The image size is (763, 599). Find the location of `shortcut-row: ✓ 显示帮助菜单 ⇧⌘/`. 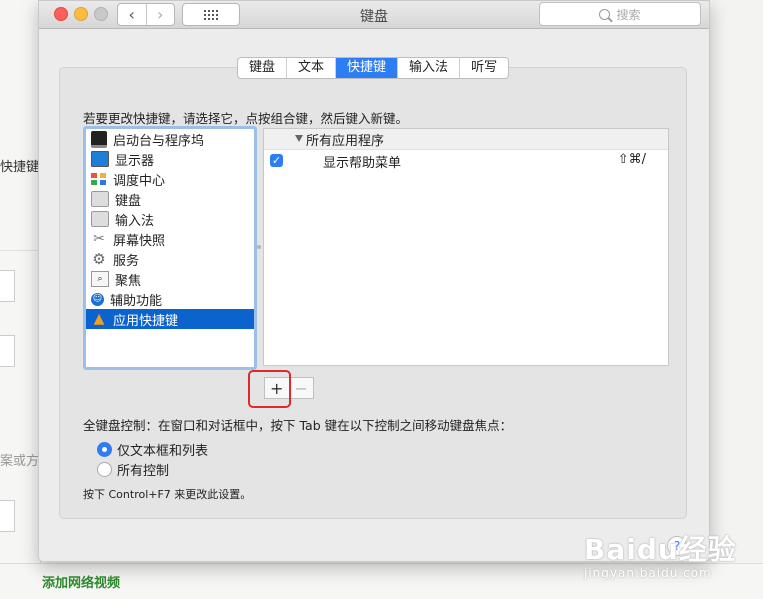

shortcut-row: ✓ 显示帮助菜单 ⇧⌘/ is located at coordinates (466, 161).